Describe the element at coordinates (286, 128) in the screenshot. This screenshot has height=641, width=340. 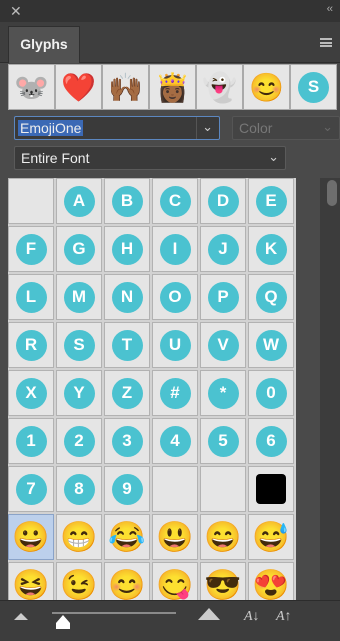
I see `font-style-dropdown: Color ⌄` at that location.